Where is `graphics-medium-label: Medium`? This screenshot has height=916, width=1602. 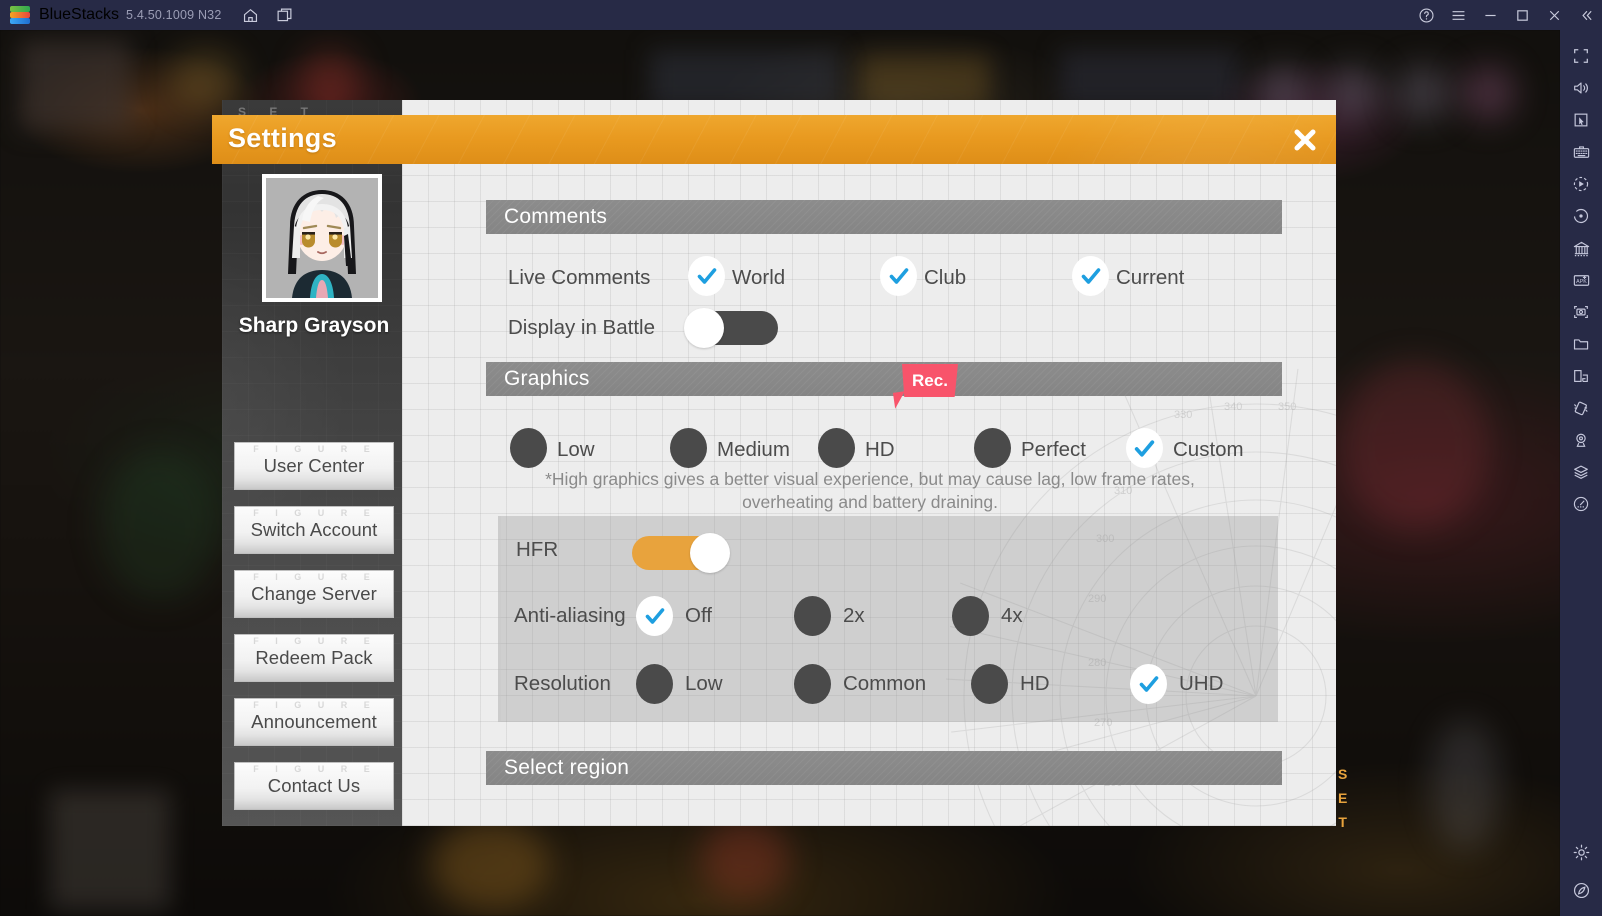
graphics-medium-label: Medium is located at coordinates (753, 449).